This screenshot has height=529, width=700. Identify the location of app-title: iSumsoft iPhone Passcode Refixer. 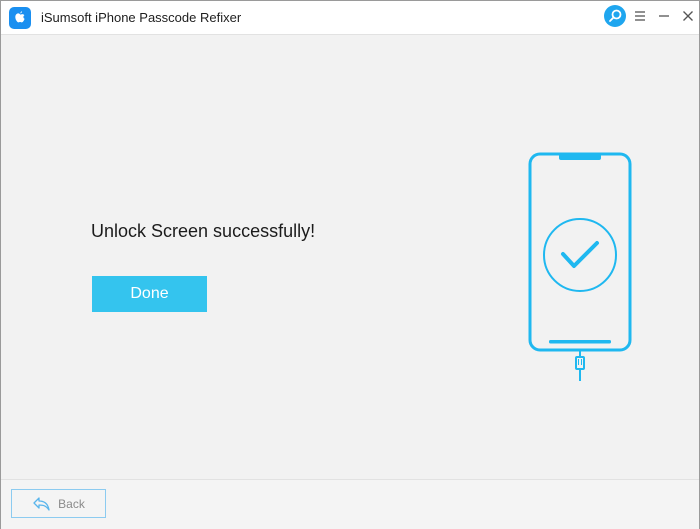
(141, 17).